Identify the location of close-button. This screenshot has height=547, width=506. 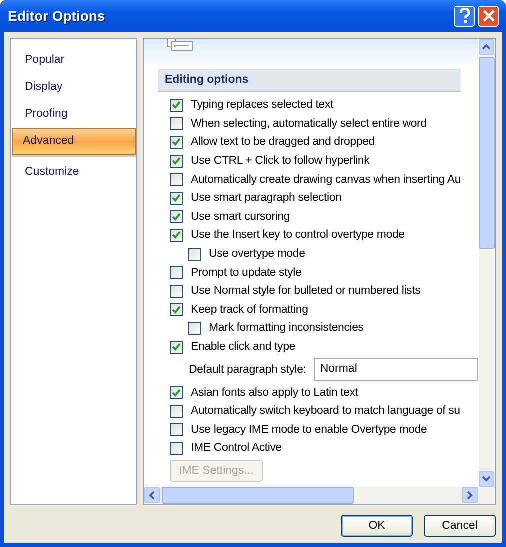
(488, 16).